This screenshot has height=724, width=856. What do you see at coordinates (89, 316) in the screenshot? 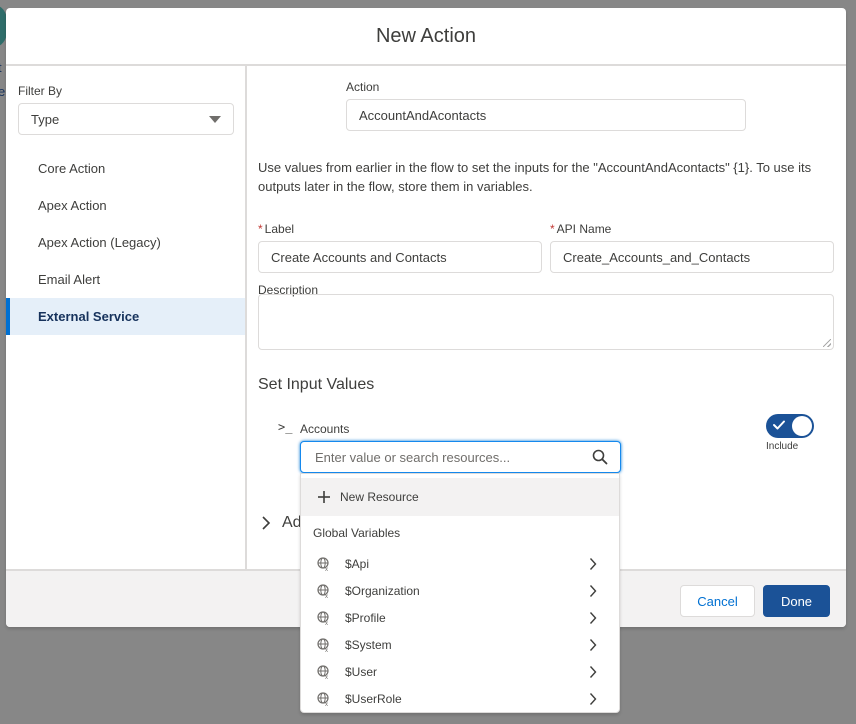
I see `nav-item-label: External Service` at bounding box center [89, 316].